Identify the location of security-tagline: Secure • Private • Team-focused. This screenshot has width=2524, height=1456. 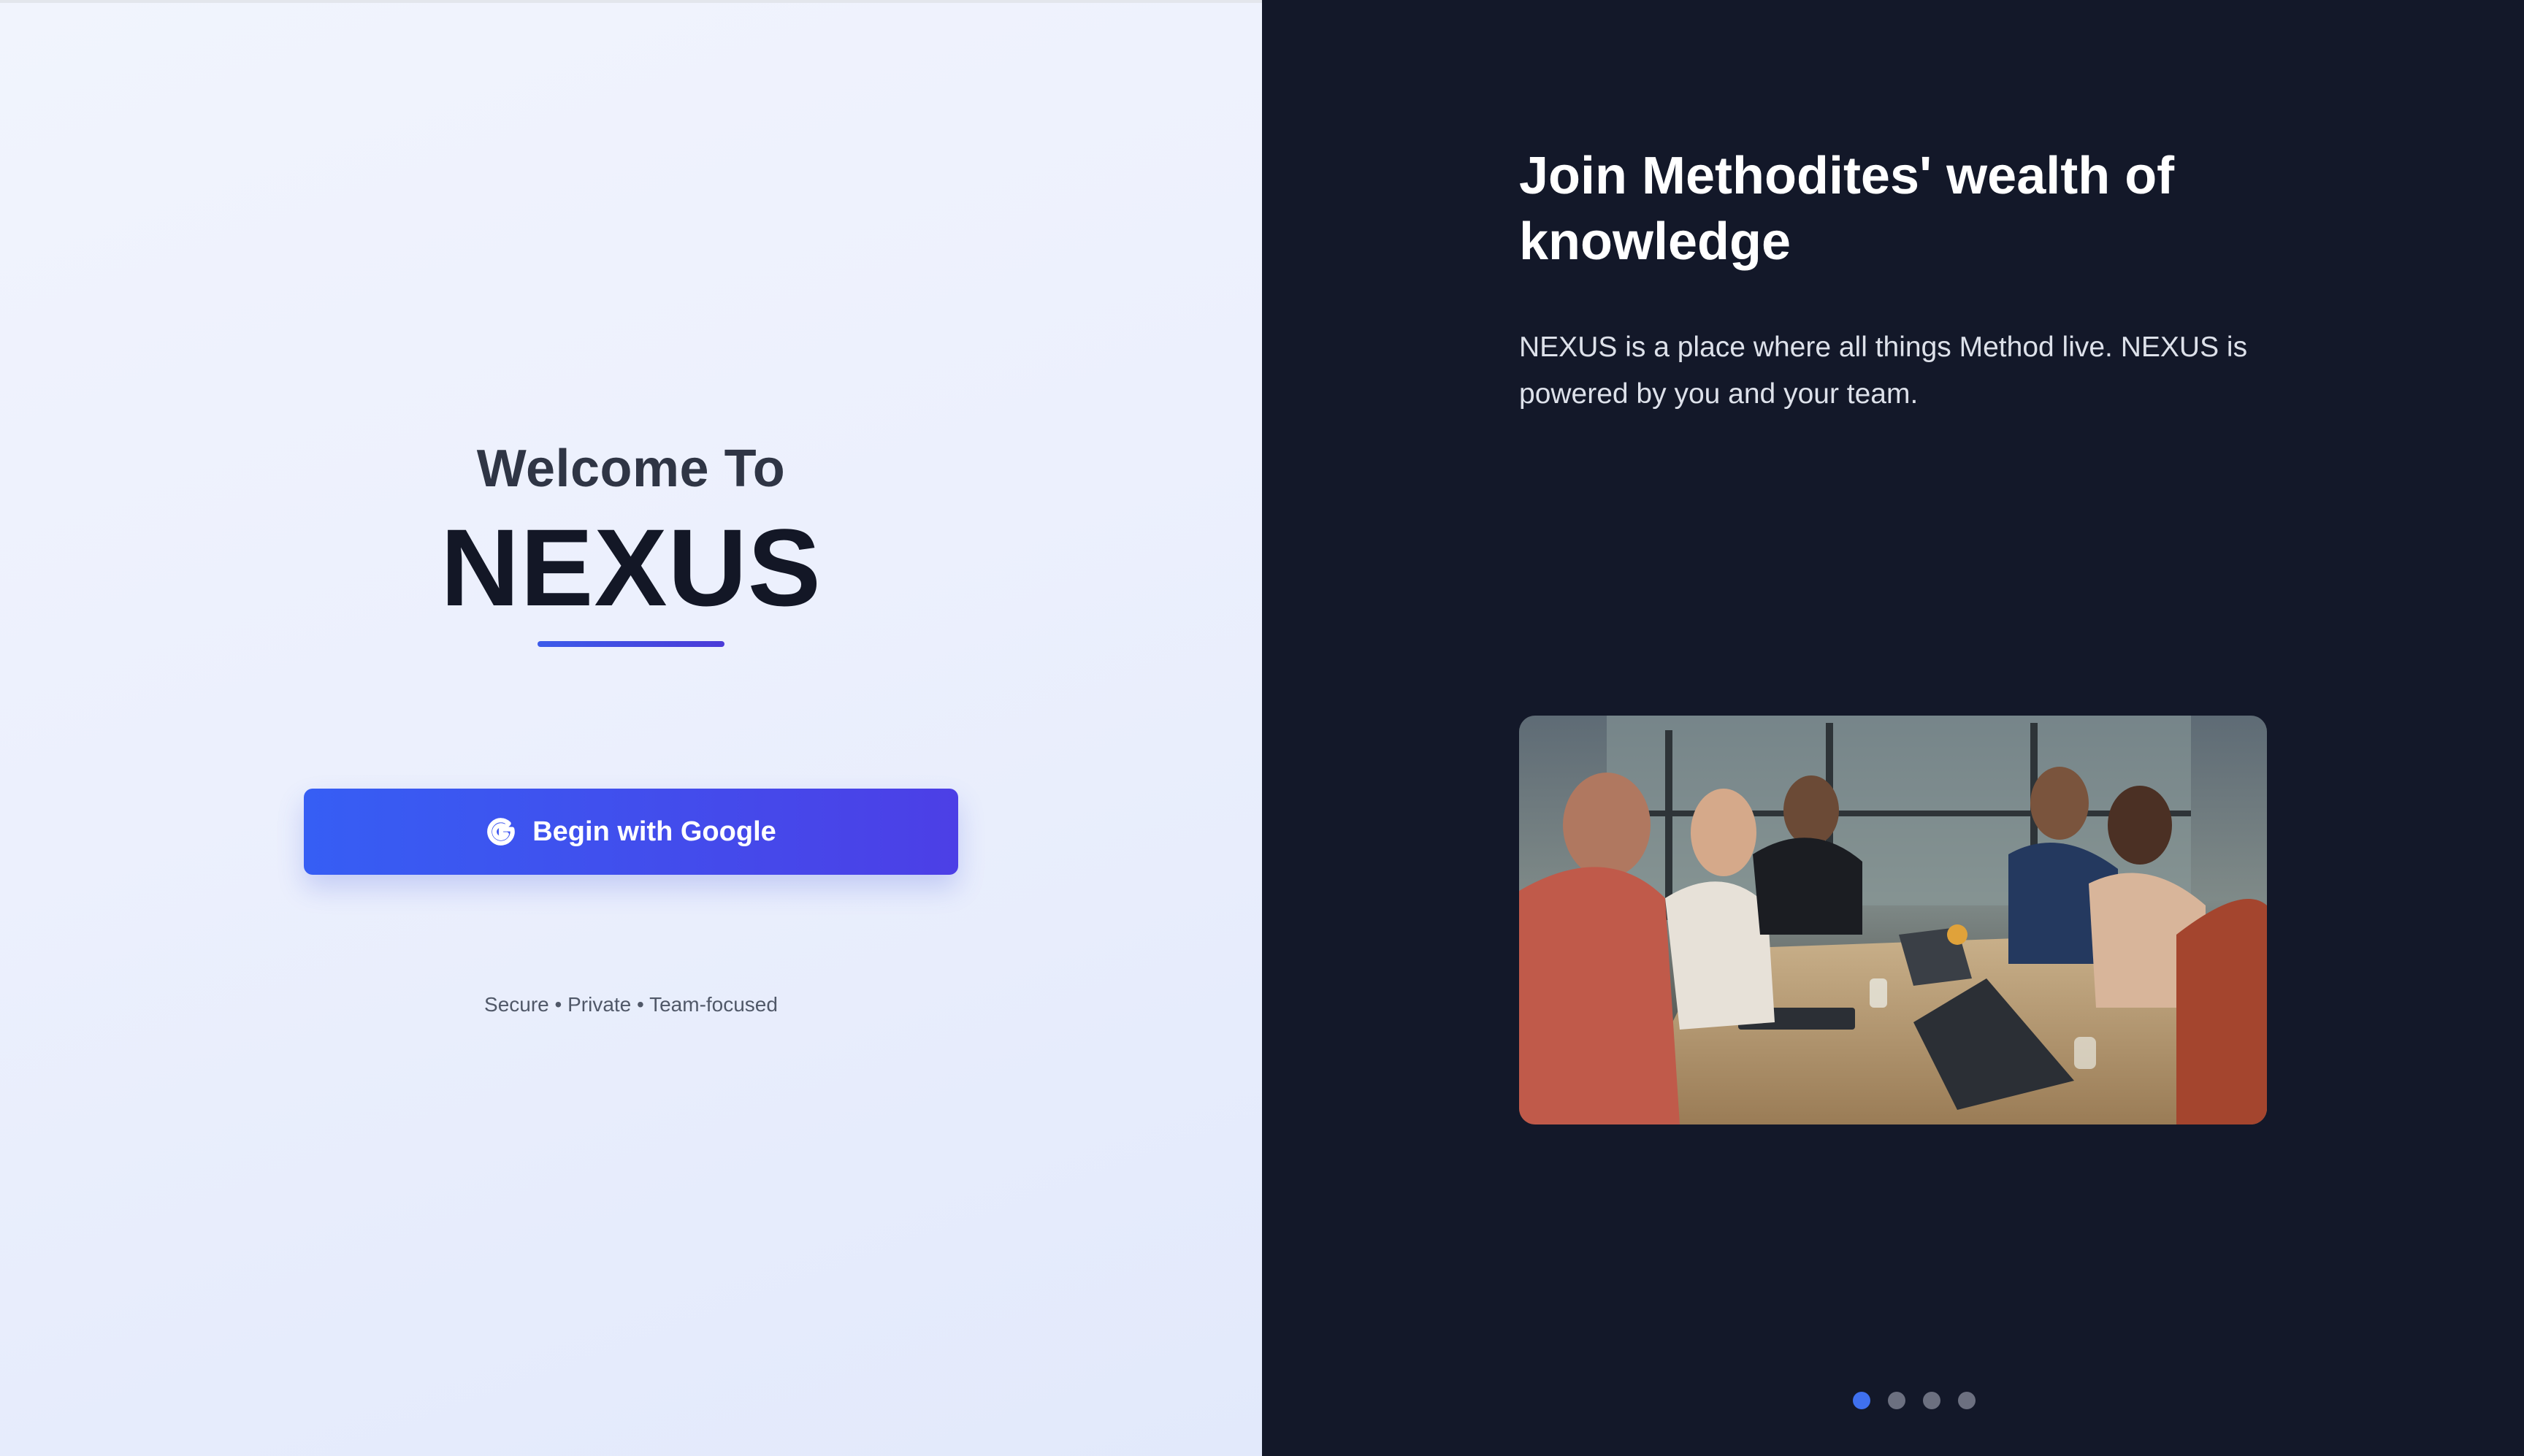
(631, 1005).